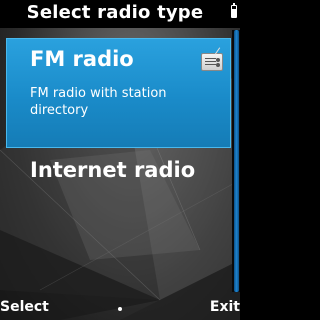  What do you see at coordinates (112, 170) in the screenshot?
I see `list-item-internet-radio: Internet radio` at bounding box center [112, 170].